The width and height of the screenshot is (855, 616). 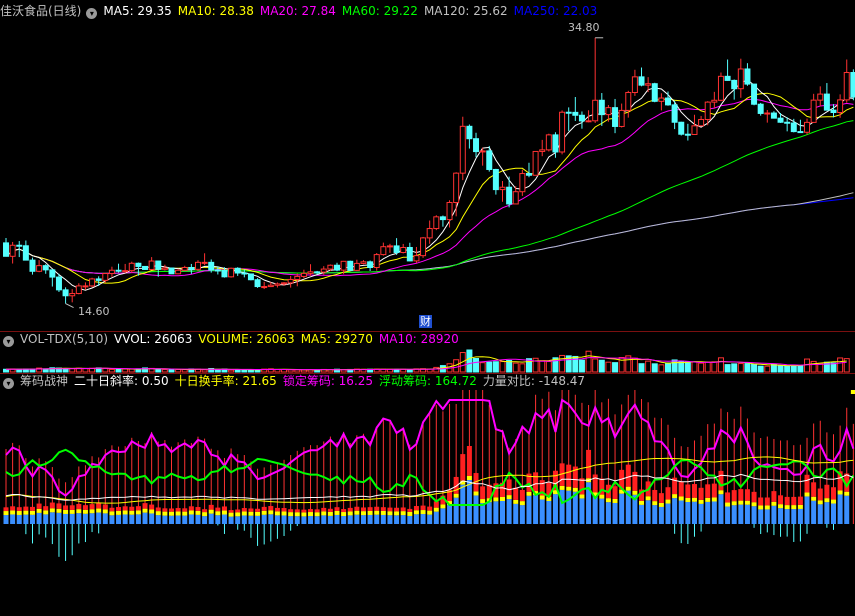 I want to click on indicator-legend-item: 筹码战神, so click(x=44, y=381).